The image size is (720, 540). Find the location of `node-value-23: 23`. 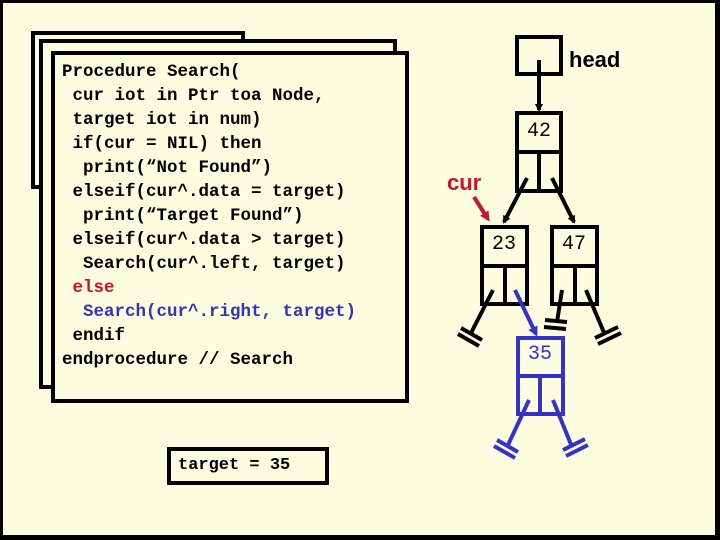

node-value-23: 23 is located at coordinates (503, 244).